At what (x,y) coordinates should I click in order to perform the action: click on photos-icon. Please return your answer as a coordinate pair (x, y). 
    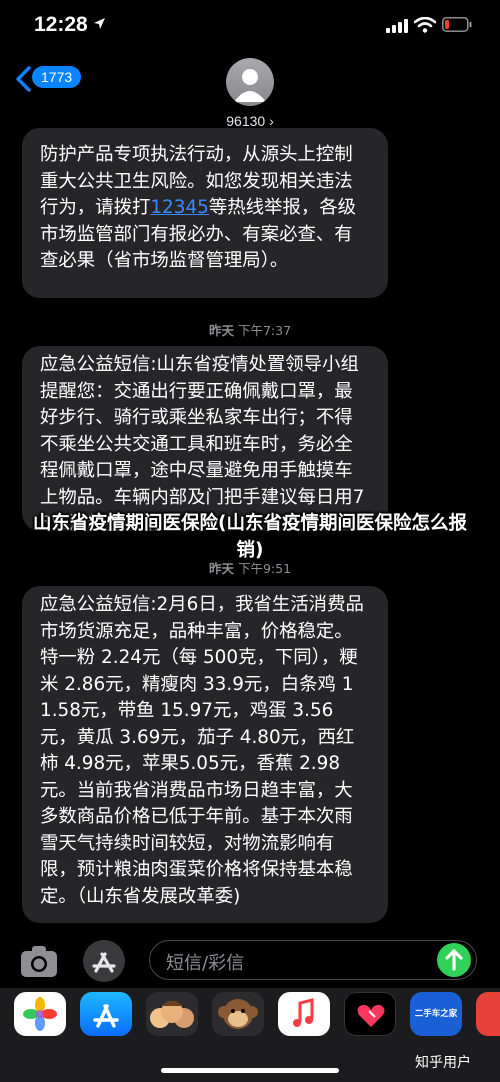
    Looking at the image, I should click on (40, 1014).